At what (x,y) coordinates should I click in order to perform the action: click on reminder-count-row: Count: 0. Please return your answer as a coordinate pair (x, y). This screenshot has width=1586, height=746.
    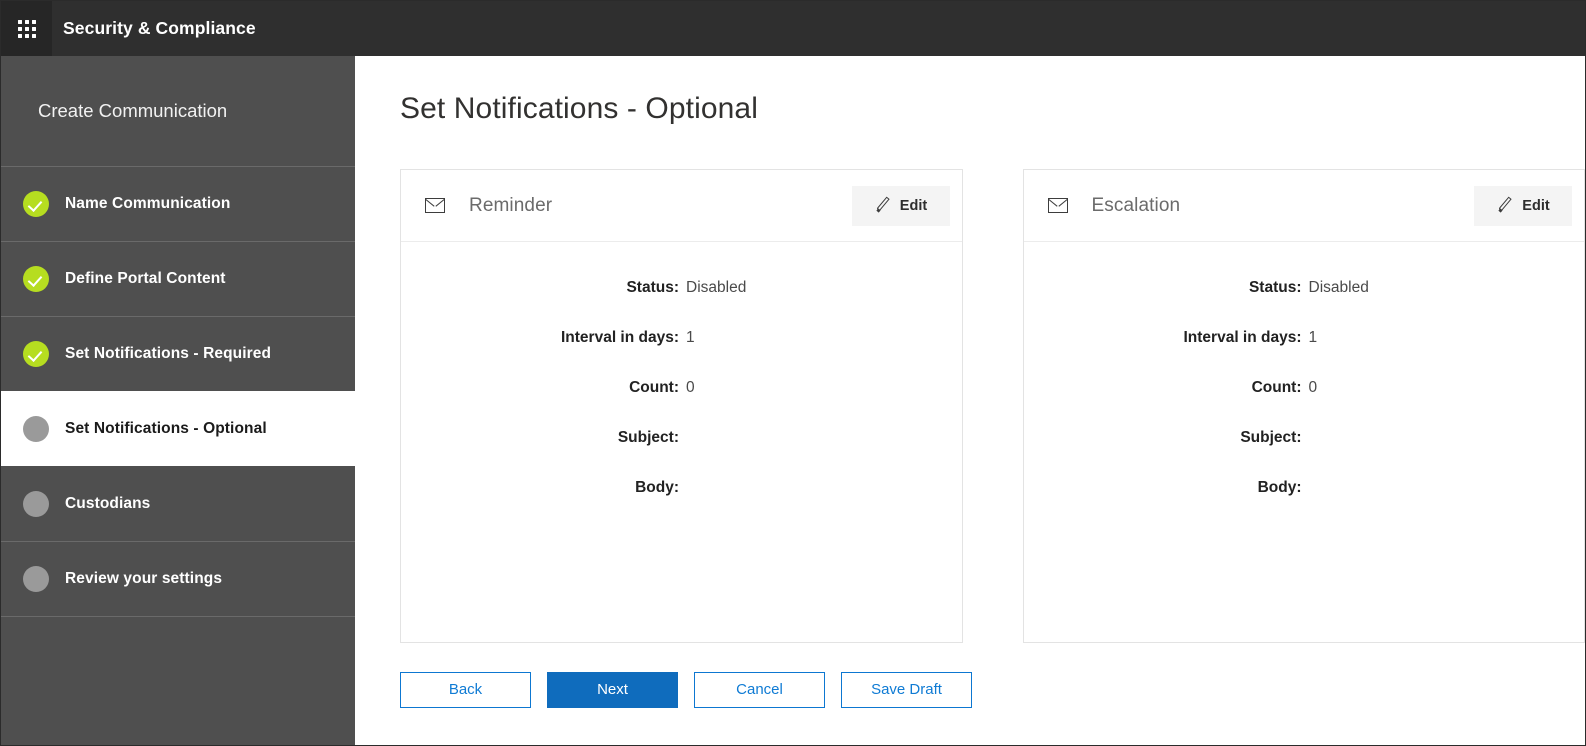
    Looking at the image, I should click on (681, 388).